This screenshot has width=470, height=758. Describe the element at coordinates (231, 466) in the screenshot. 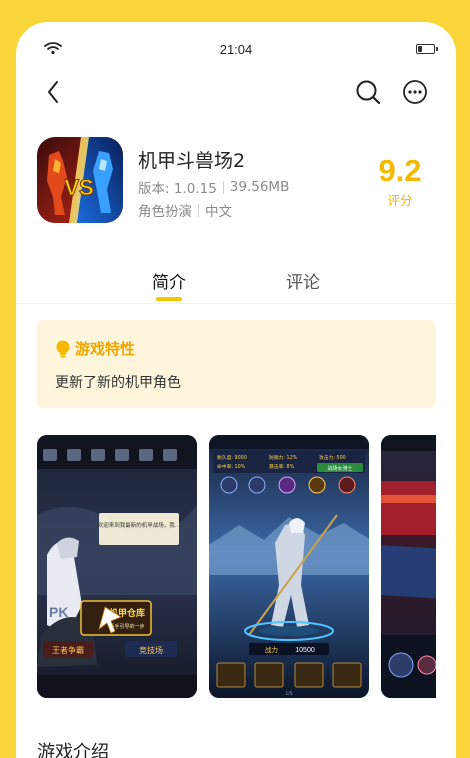

I see `shot2-stat4: 命中率: 10%` at that location.